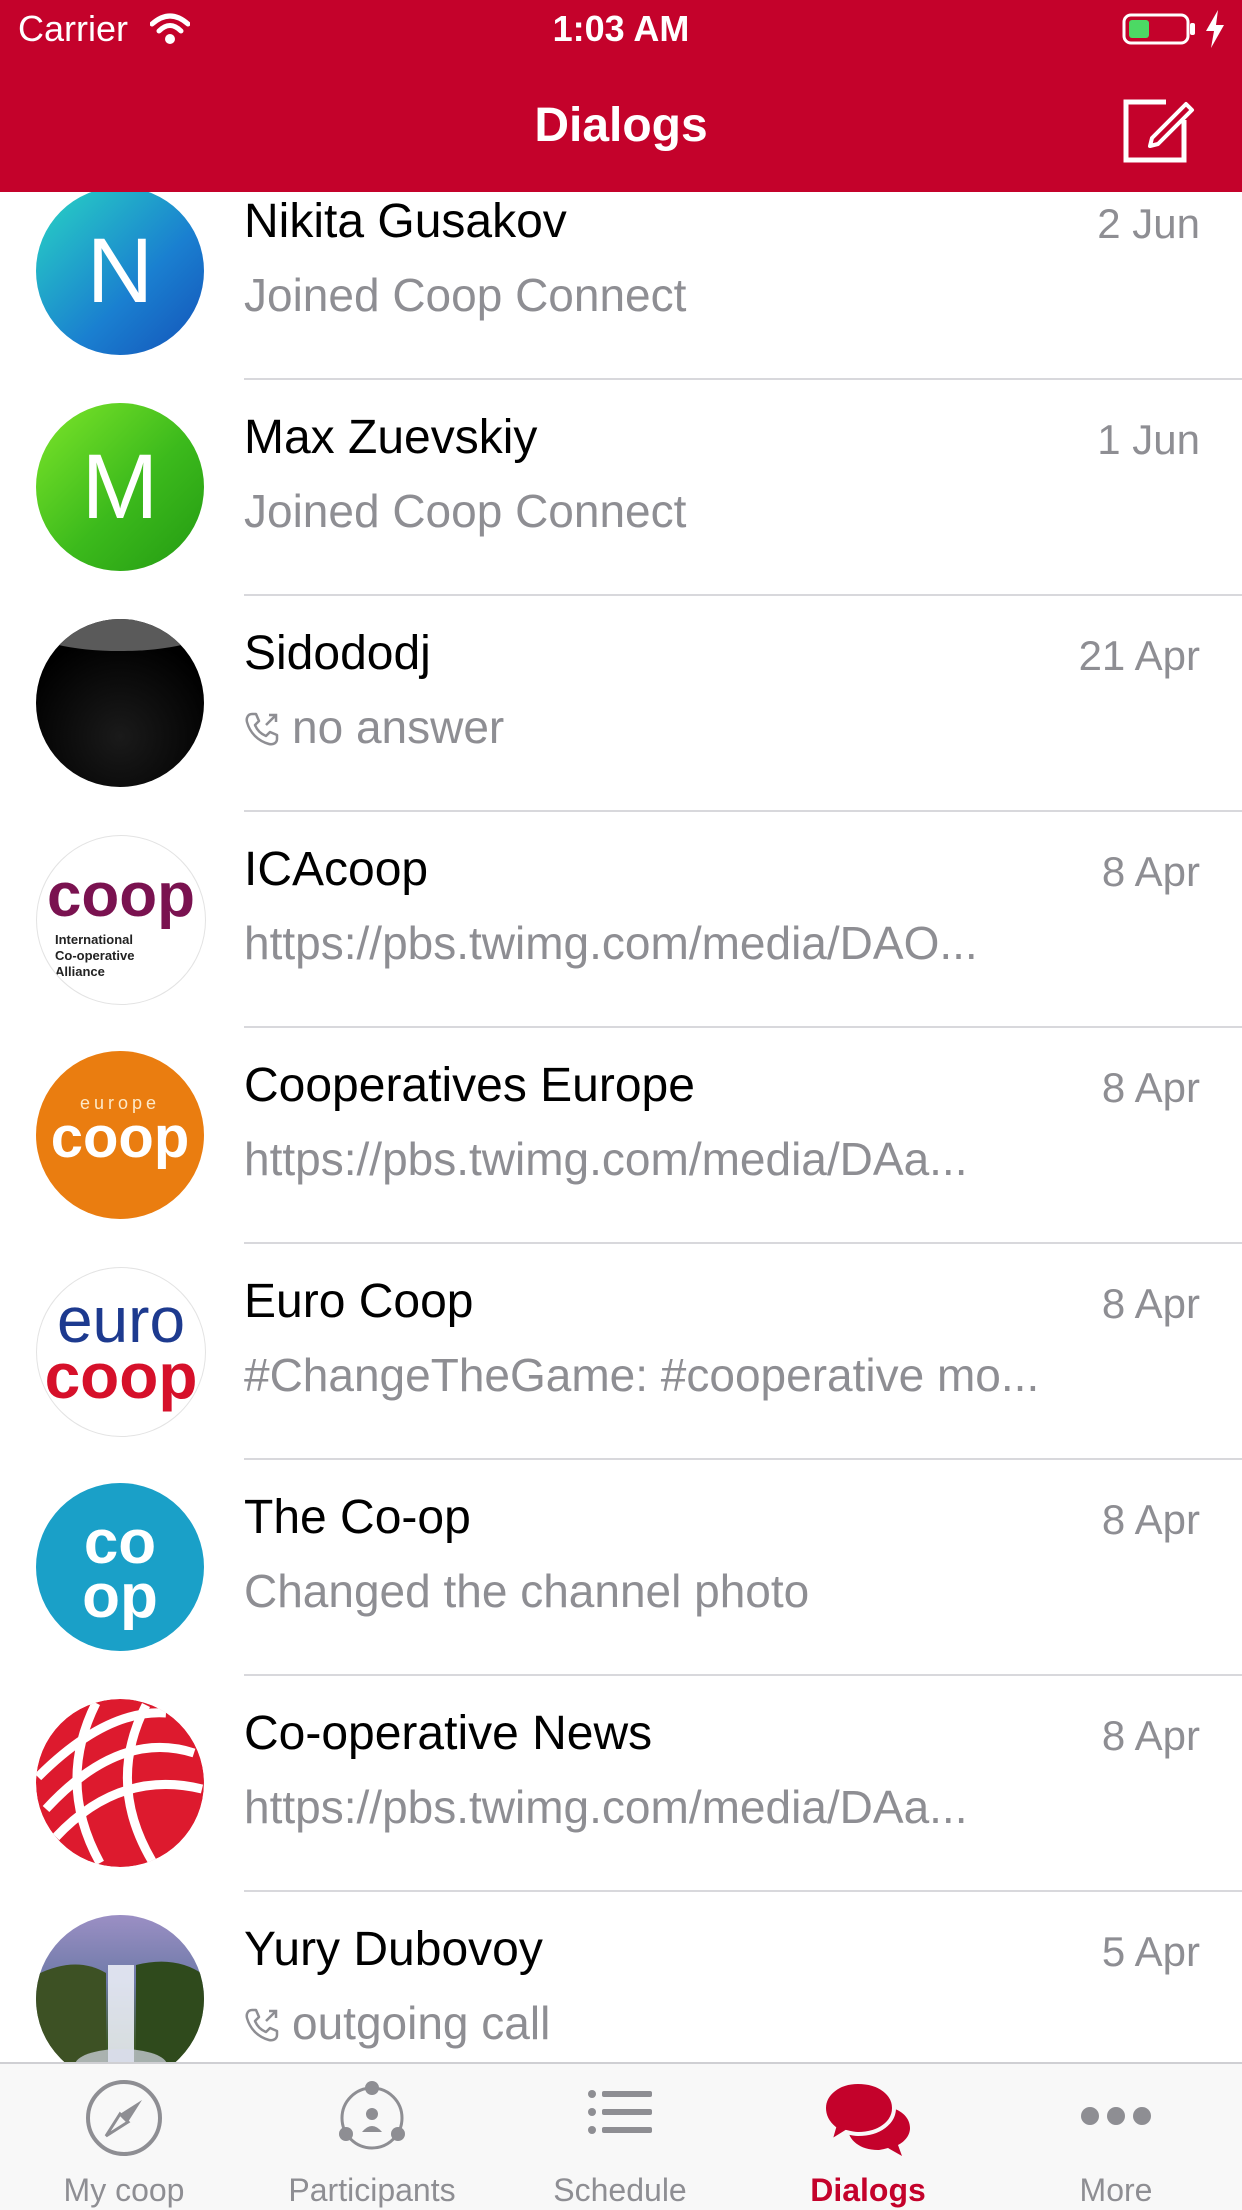 The height and width of the screenshot is (2210, 1242). I want to click on compass-icon, so click(124, 2118).